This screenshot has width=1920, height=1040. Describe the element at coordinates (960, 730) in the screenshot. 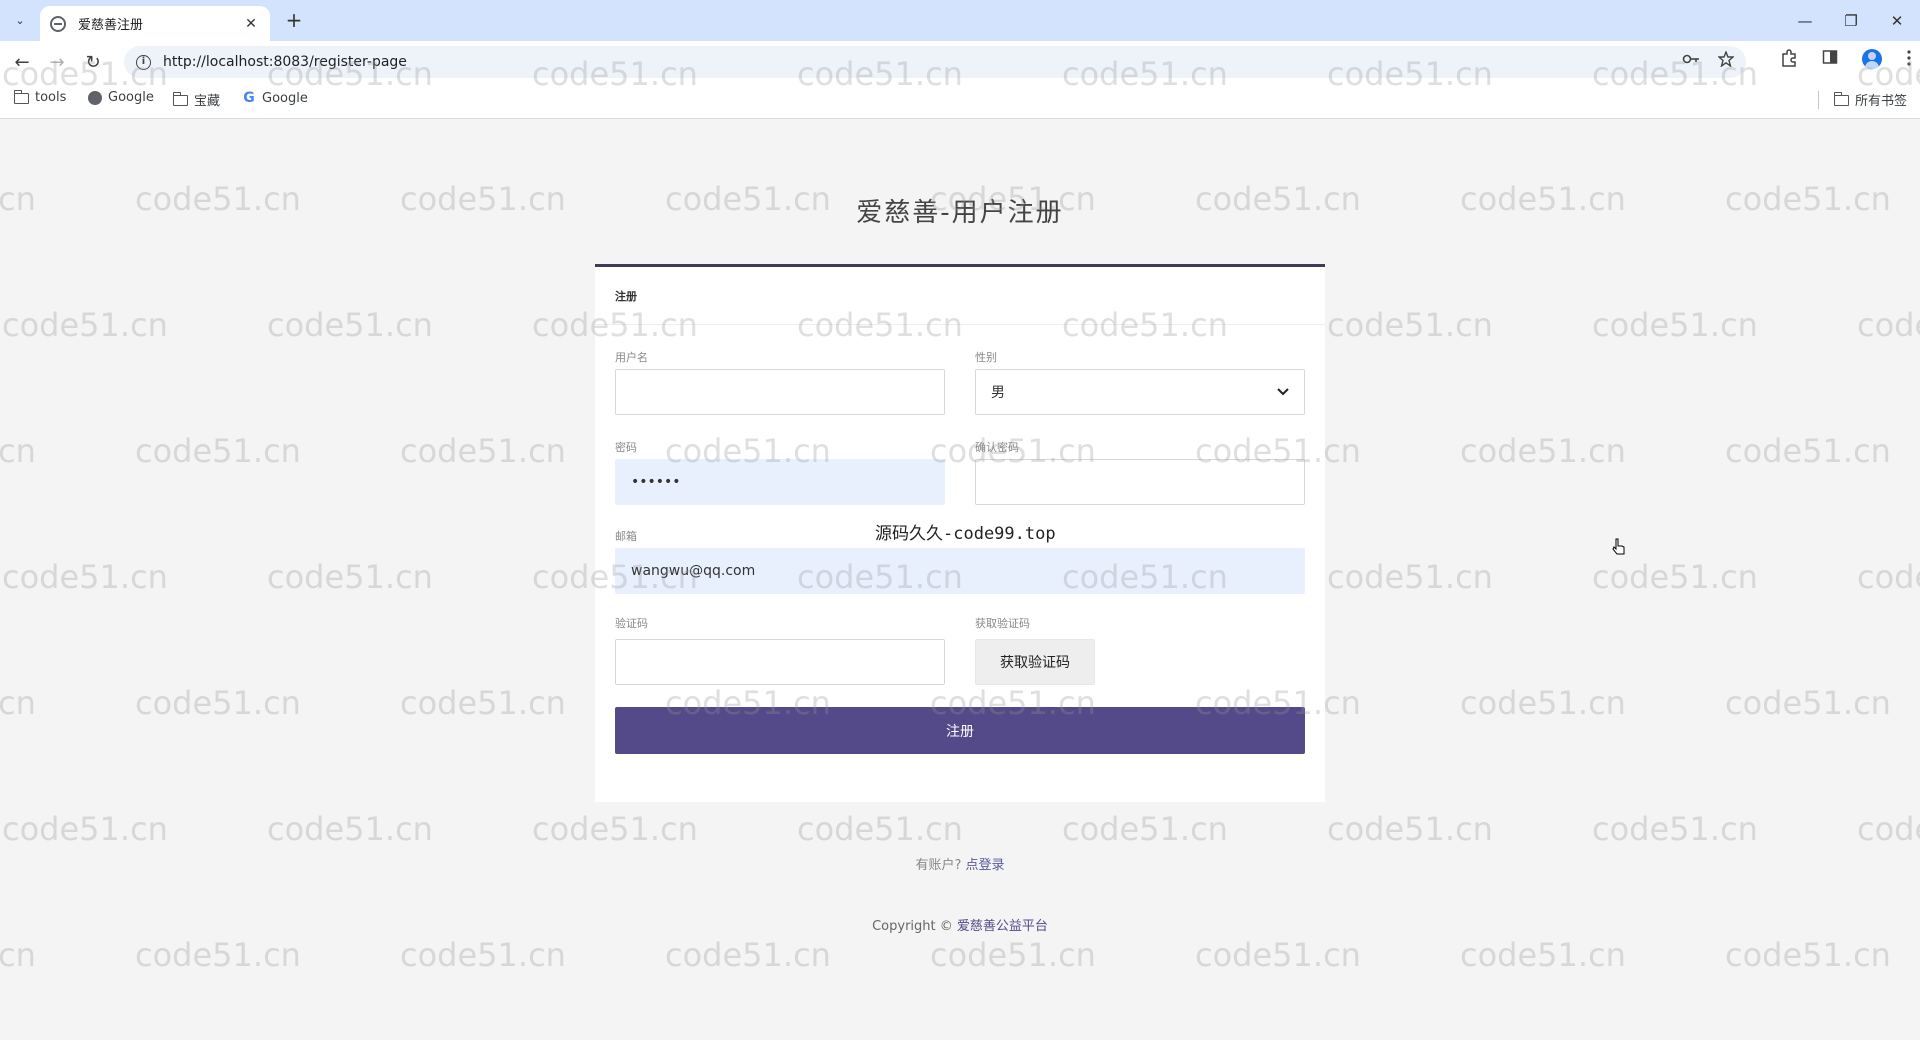

I see `register-button: 注册` at that location.